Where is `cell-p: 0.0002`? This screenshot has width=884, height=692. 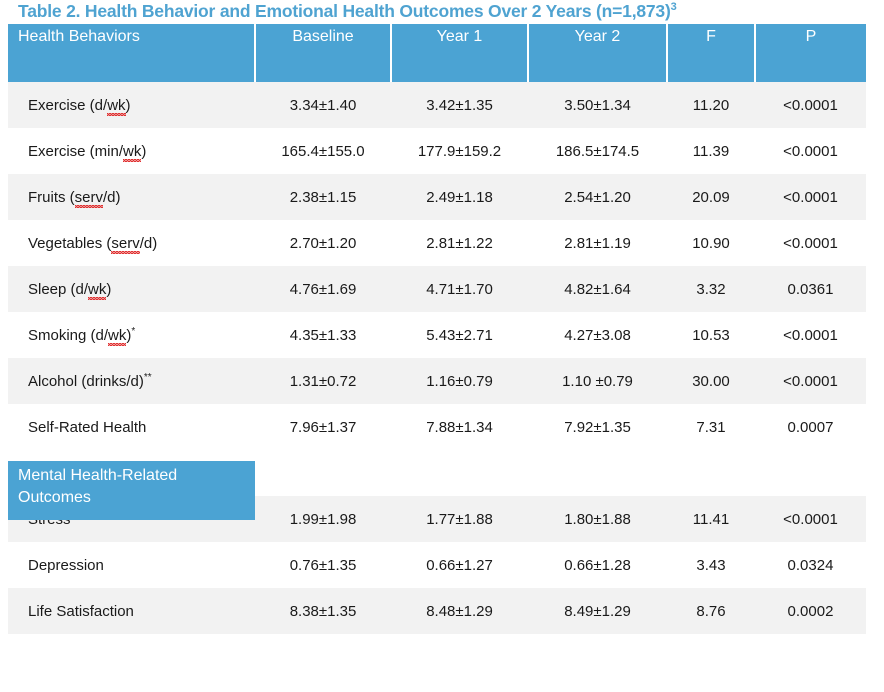
cell-p: 0.0002 is located at coordinates (810, 611).